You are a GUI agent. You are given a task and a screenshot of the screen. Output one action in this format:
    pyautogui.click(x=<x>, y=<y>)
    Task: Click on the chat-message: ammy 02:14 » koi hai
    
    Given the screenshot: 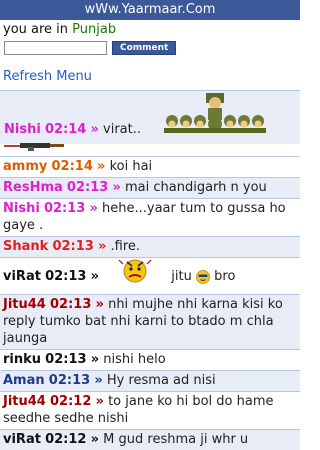 What is the action you would take?
    pyautogui.click(x=150, y=166)
    